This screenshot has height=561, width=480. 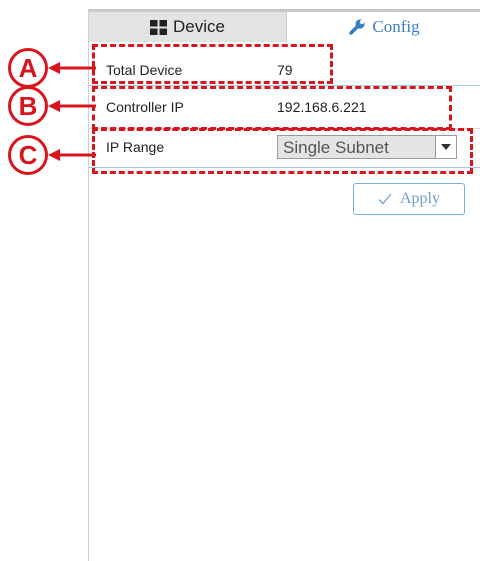 I want to click on apply-button: Apply, so click(x=409, y=199).